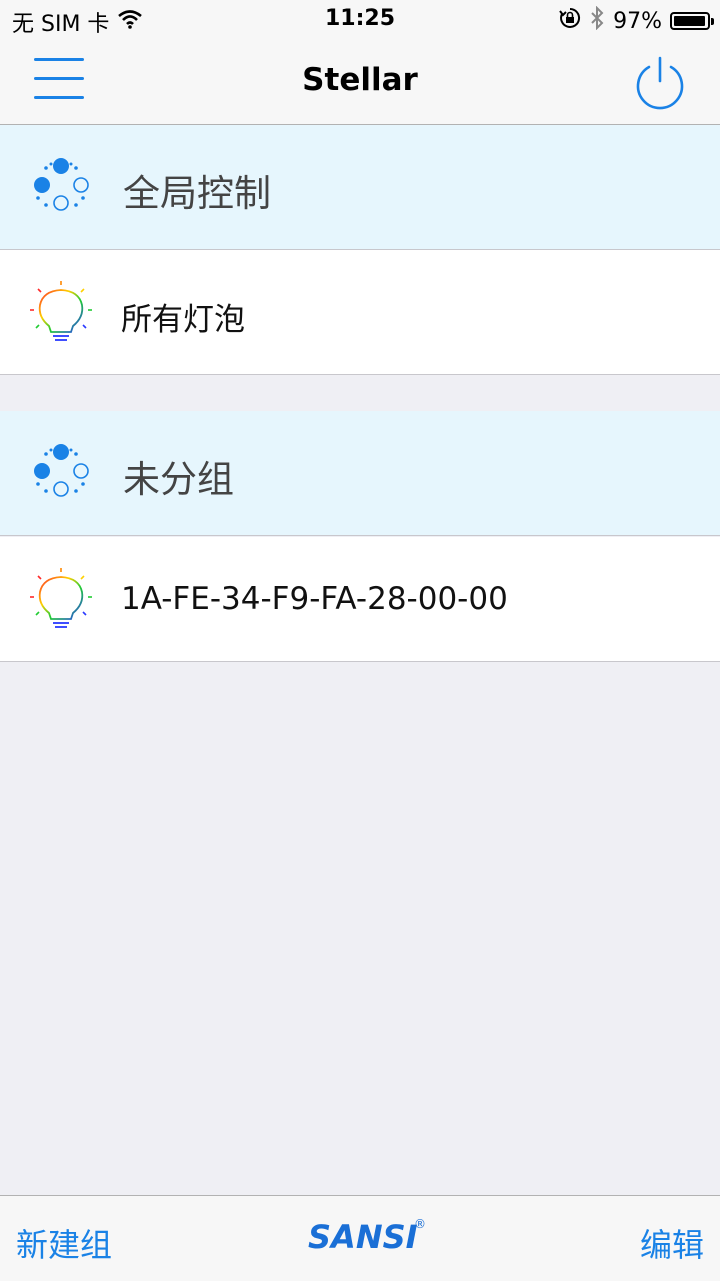  I want to click on group-label: 全局控制, so click(197, 193).